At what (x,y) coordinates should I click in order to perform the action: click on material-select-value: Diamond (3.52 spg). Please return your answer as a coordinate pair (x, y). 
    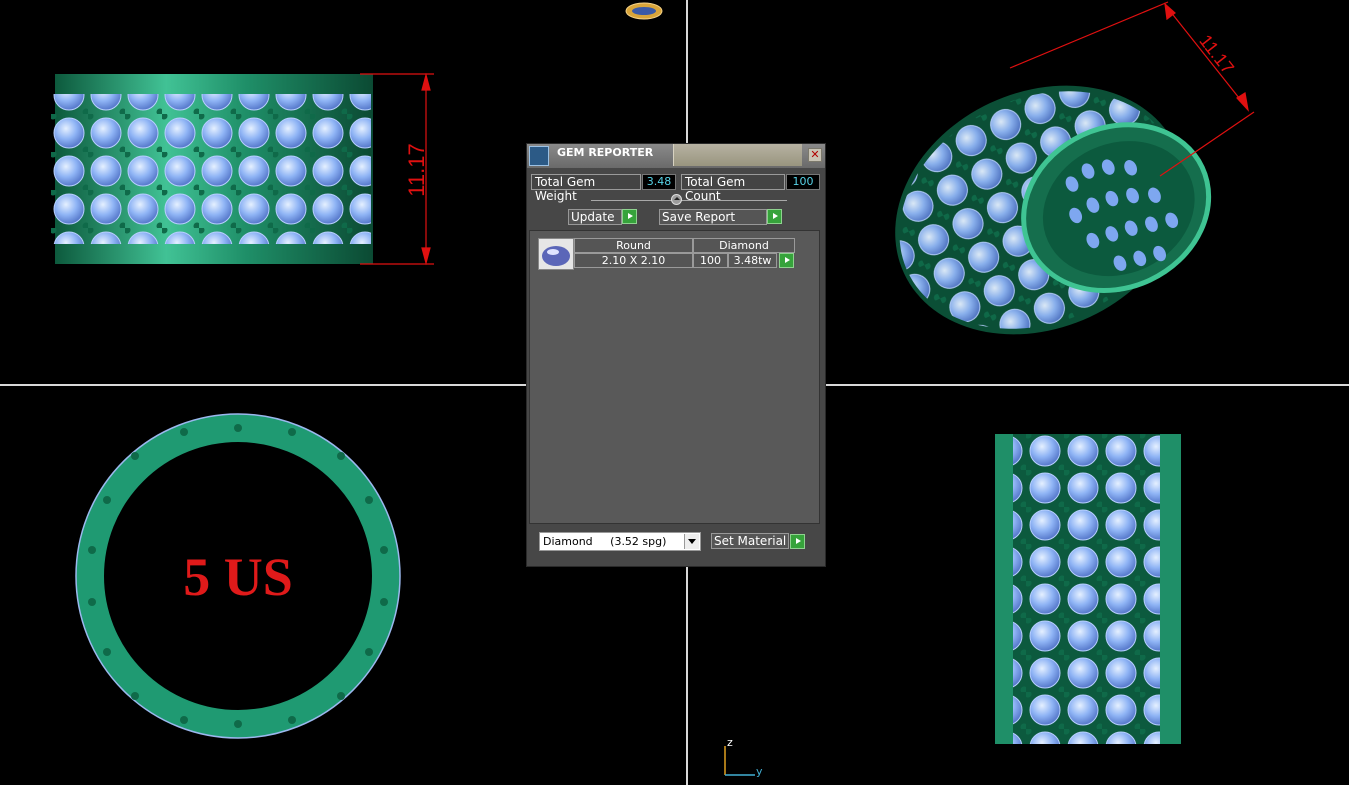
    Looking at the image, I should click on (605, 541).